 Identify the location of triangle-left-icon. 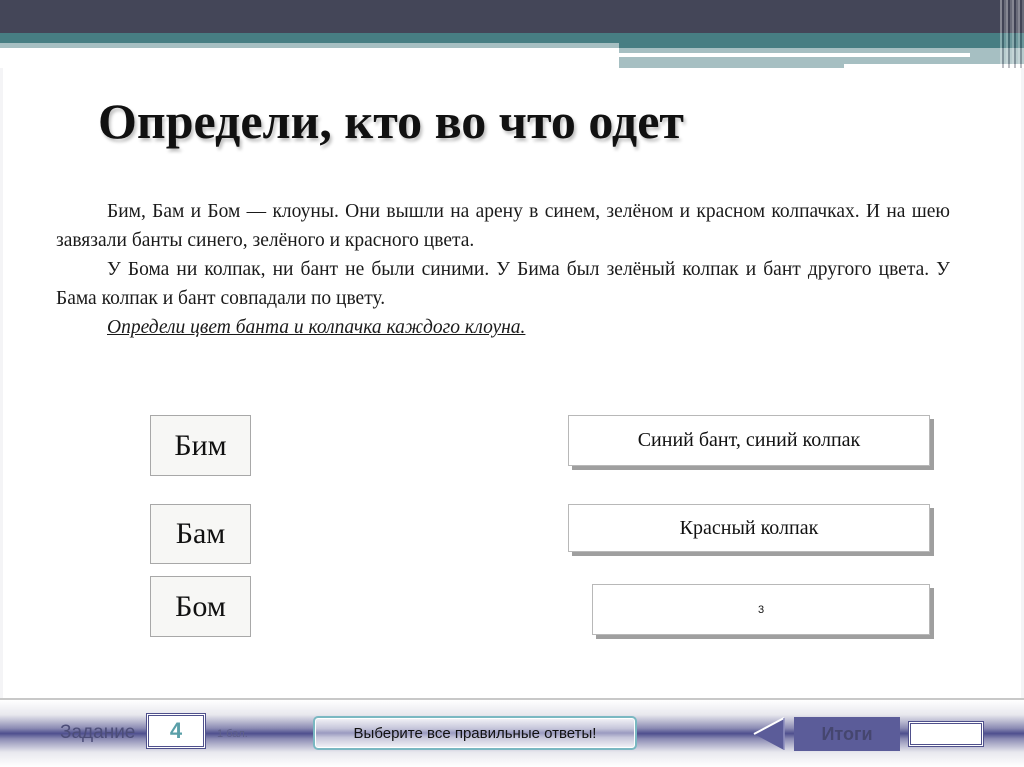
(769, 733).